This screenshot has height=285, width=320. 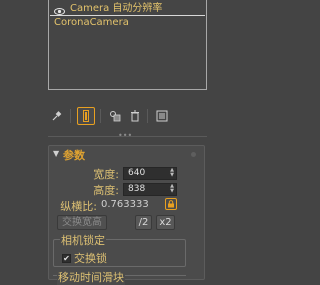 What do you see at coordinates (193, 154) in the screenshot?
I see `rollout-handle-icon` at bounding box center [193, 154].